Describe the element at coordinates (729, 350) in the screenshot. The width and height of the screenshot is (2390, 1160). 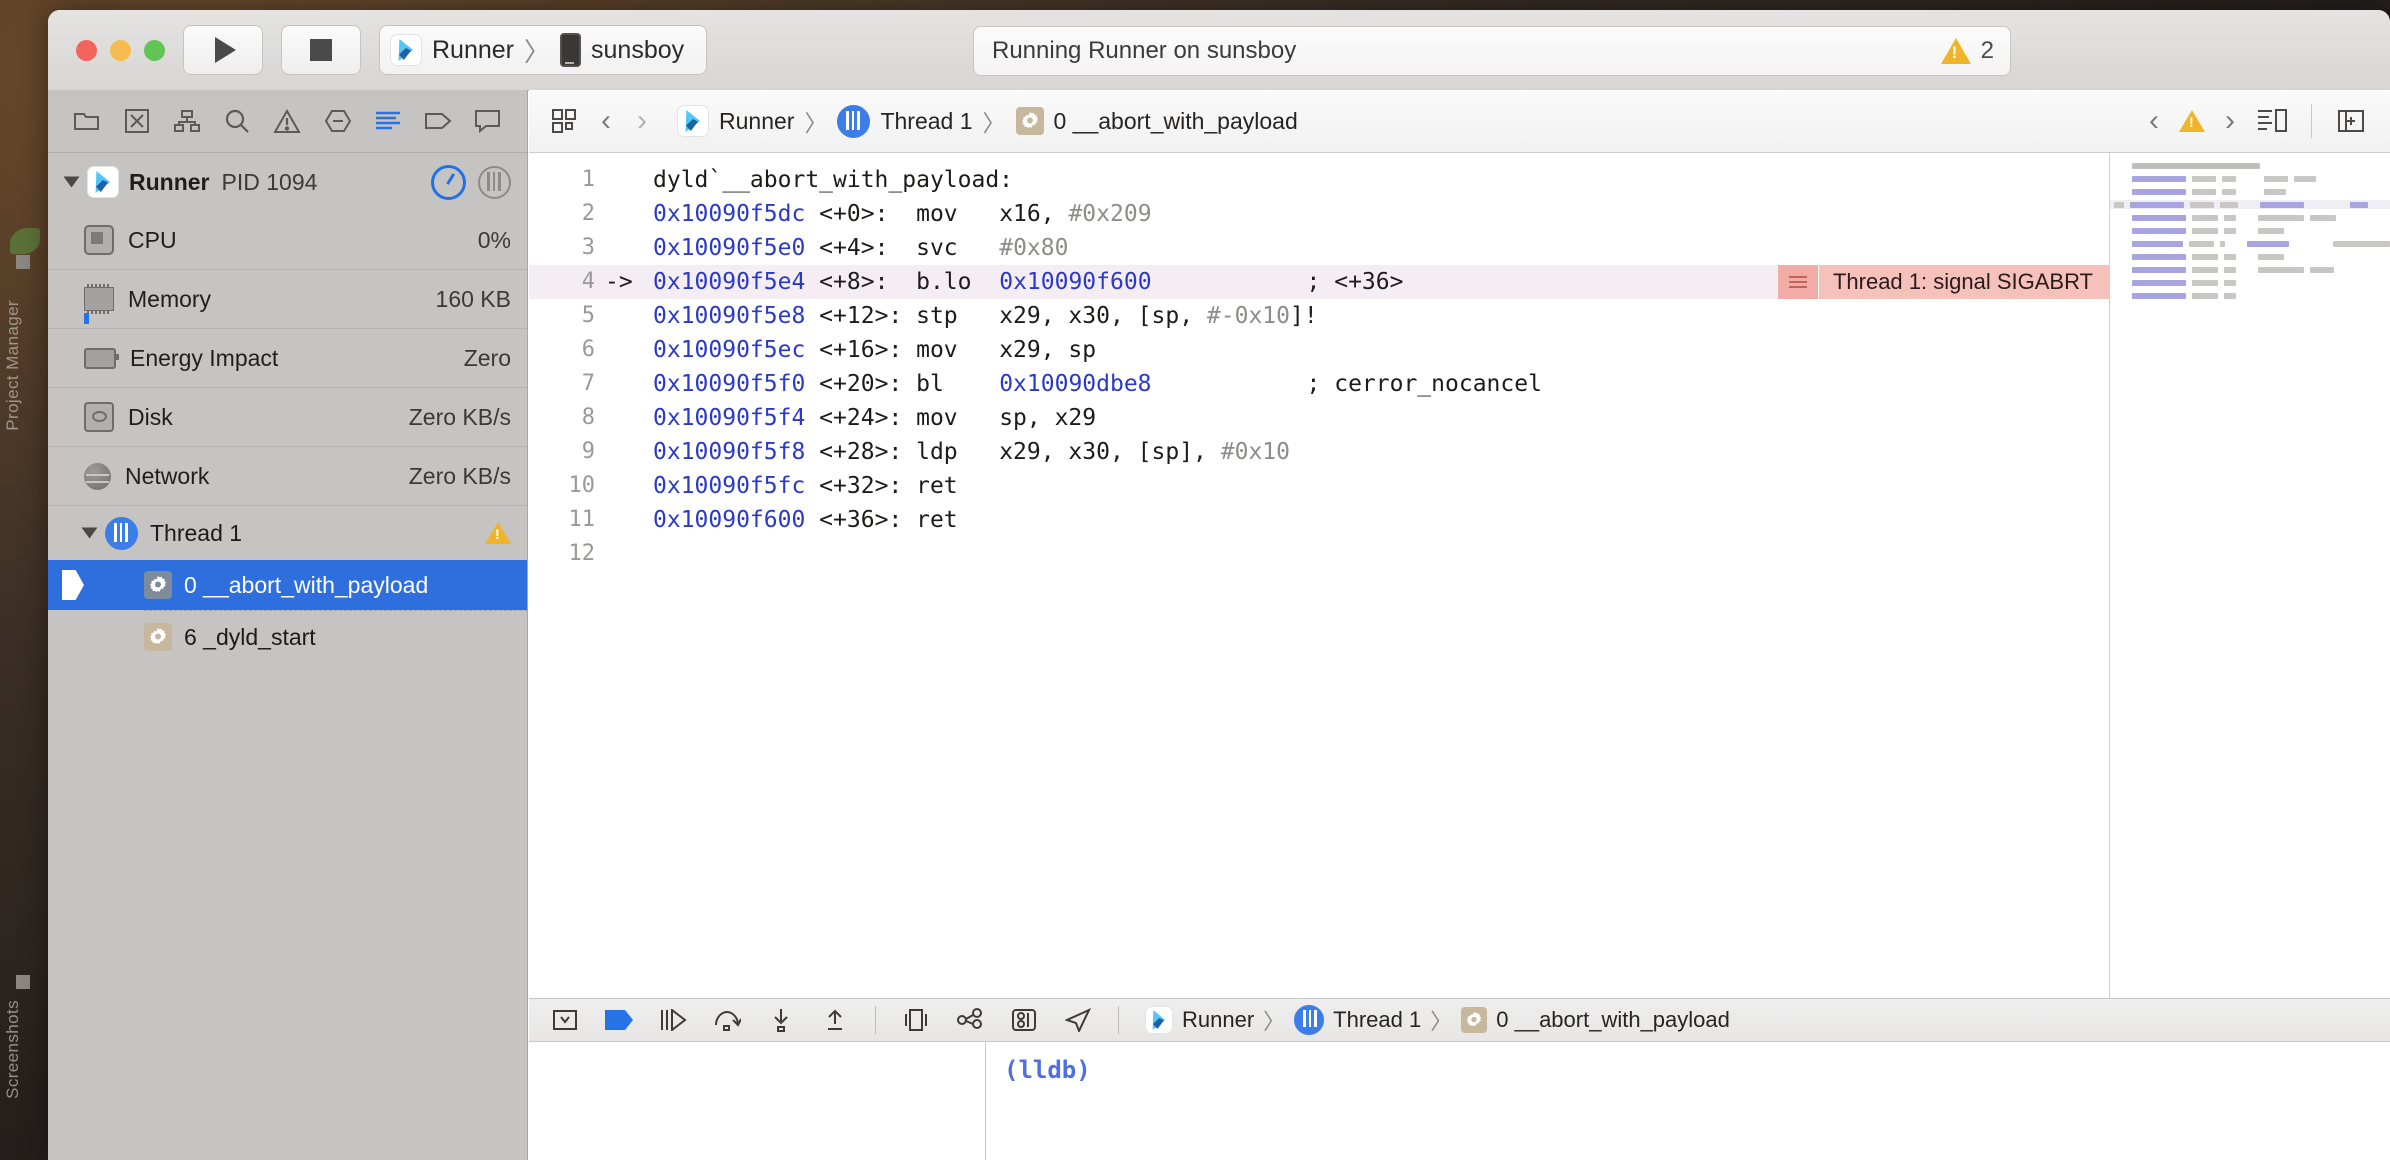
I see `instruction-address: 0x10090f5ec` at that location.